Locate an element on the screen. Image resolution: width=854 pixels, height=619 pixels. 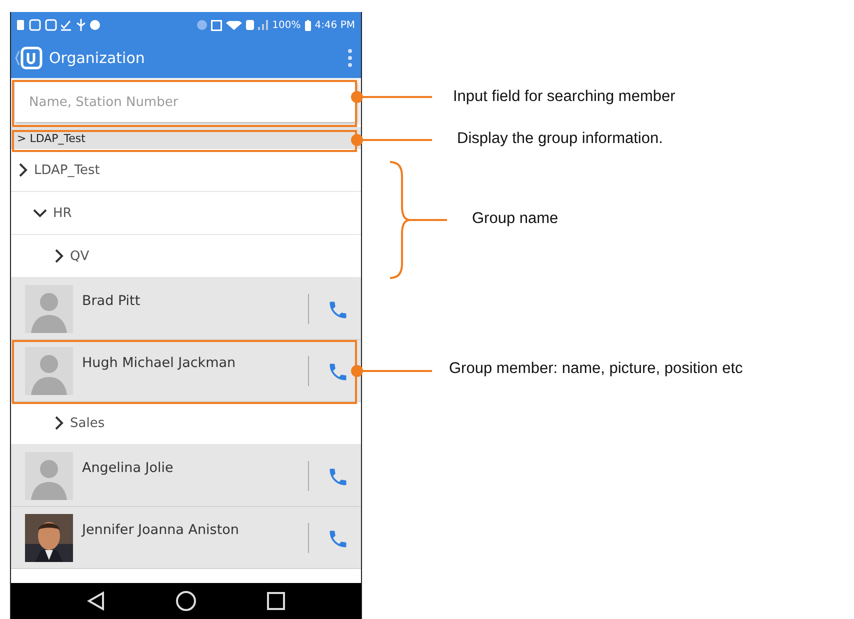
member-name: Angelina Jolie is located at coordinates (128, 468).